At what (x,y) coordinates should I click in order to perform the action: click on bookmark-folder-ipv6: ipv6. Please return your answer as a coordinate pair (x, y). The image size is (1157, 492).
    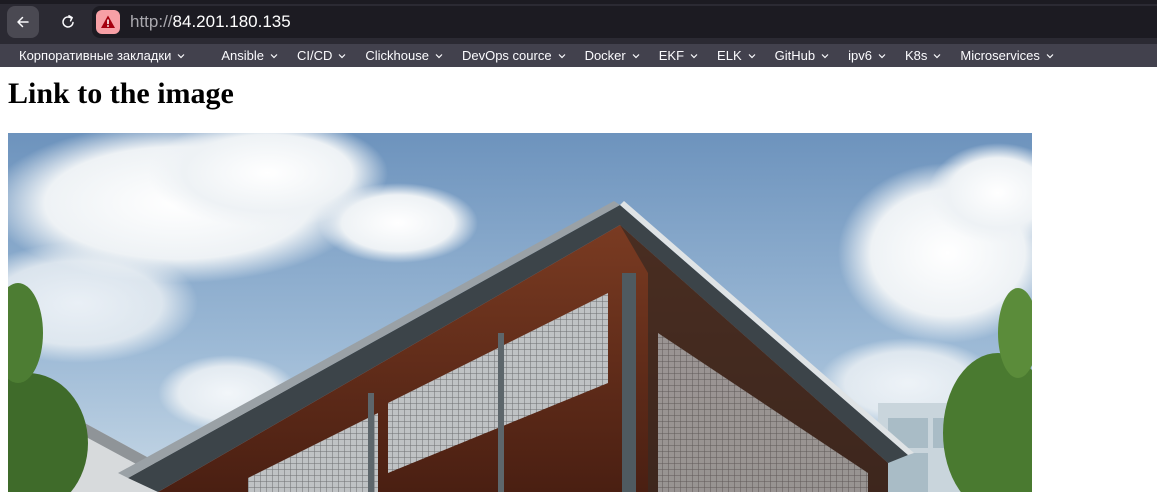
    Looking at the image, I should click on (857, 55).